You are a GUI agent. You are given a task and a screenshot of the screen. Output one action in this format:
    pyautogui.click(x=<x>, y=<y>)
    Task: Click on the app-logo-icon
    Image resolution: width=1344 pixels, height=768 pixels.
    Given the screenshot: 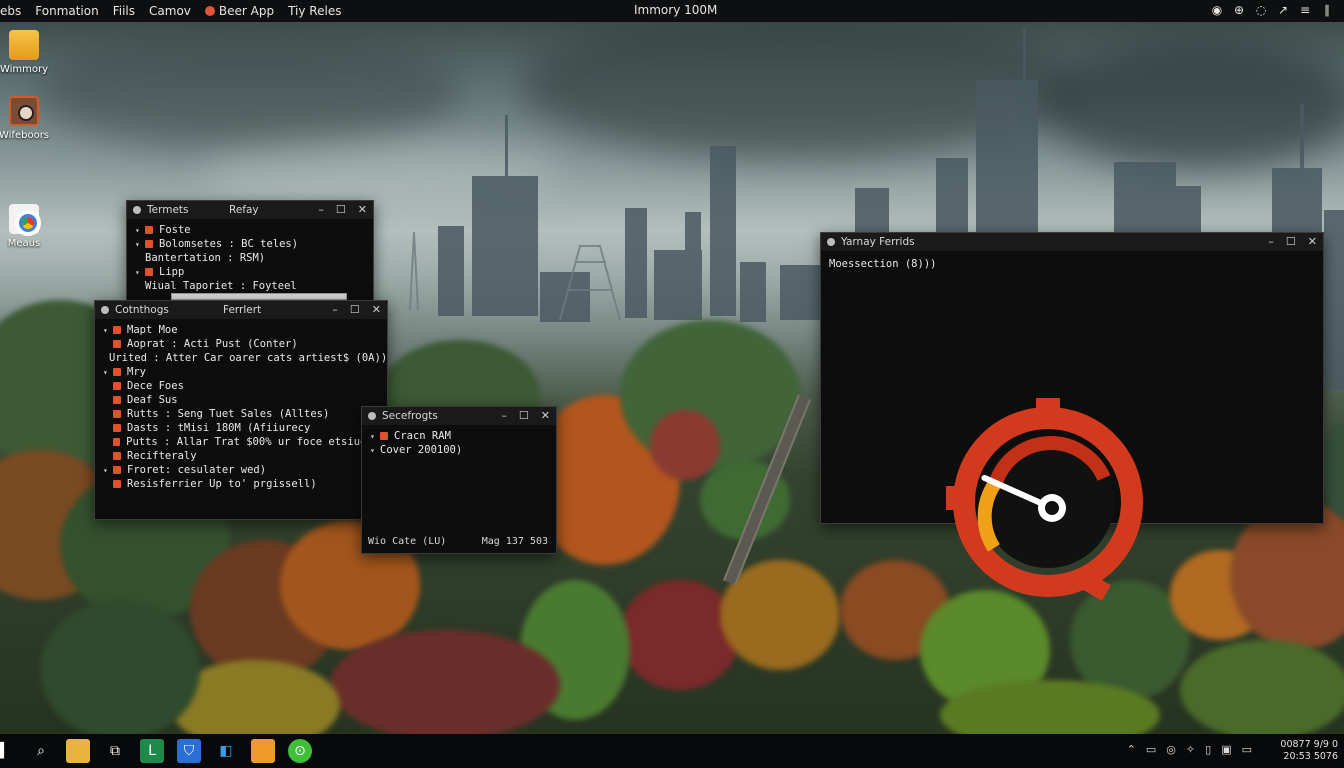 What is the action you would take?
    pyautogui.click(x=209, y=11)
    